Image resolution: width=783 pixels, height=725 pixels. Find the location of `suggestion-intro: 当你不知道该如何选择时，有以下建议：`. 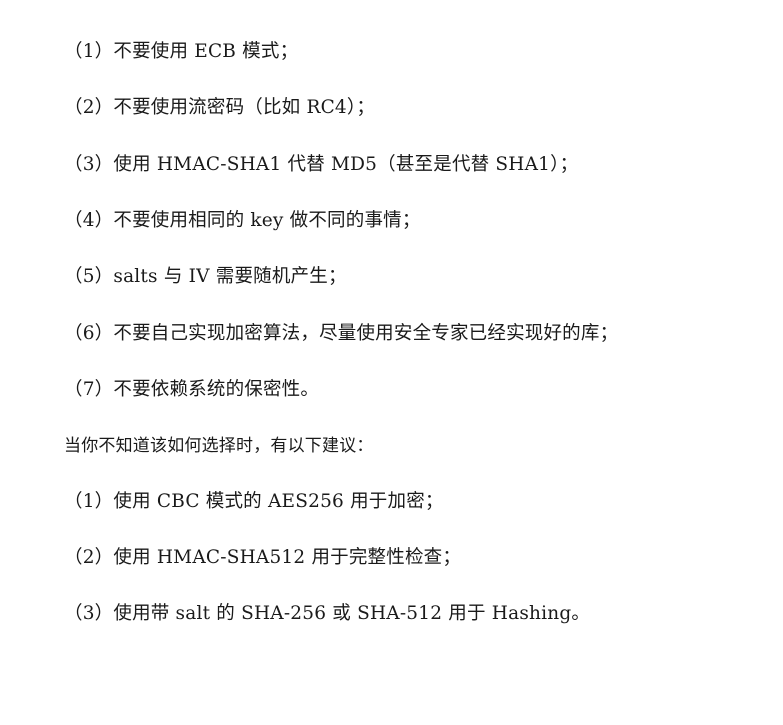

suggestion-intro: 当你不知道该如何选择时，有以下建议： is located at coordinates (219, 446).